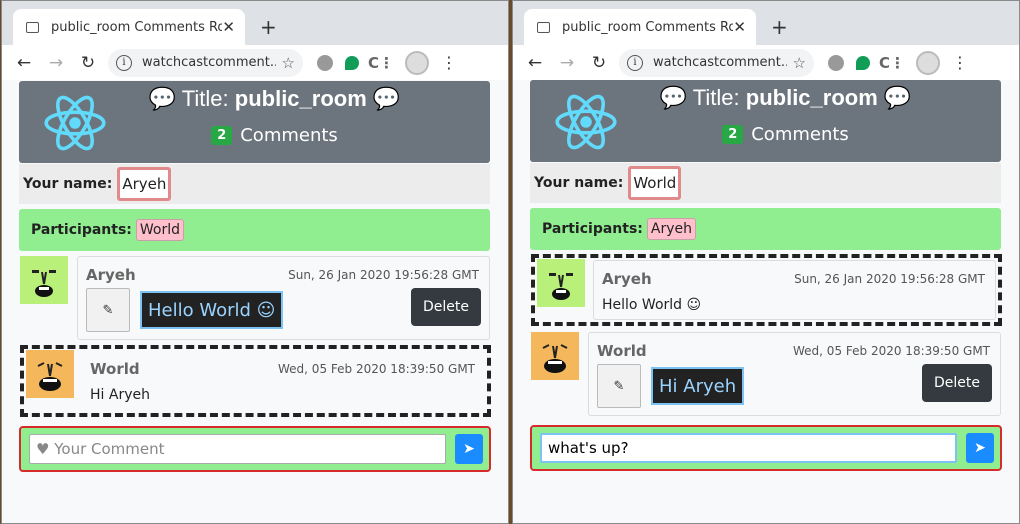  I want to click on participant-tag: World, so click(160, 230).